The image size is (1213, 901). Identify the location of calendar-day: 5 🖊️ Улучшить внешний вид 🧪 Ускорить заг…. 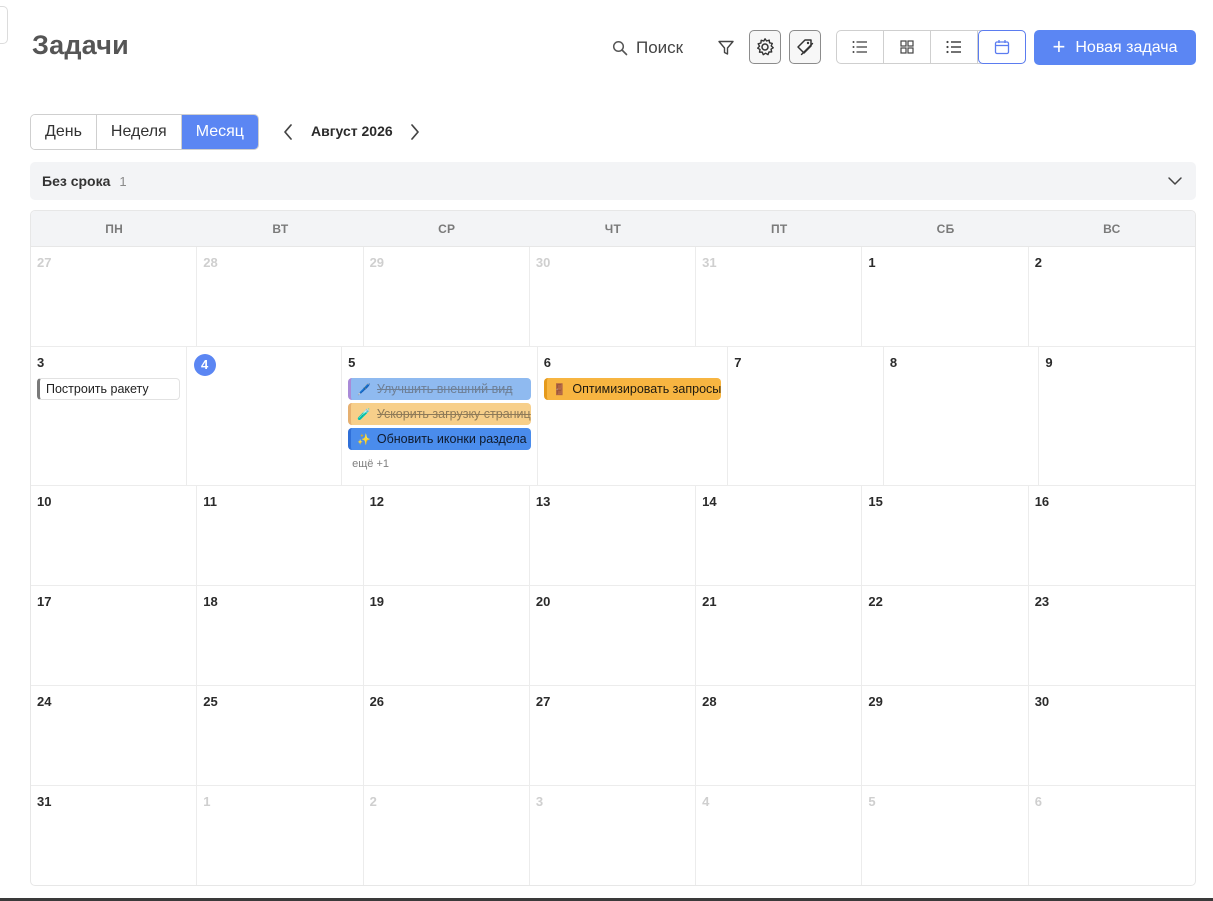
(440, 416).